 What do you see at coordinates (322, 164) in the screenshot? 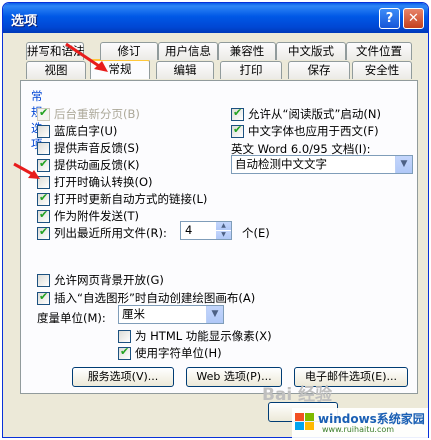
I see `doc-encoding-select: 自动检测中文文字 ▼` at bounding box center [322, 164].